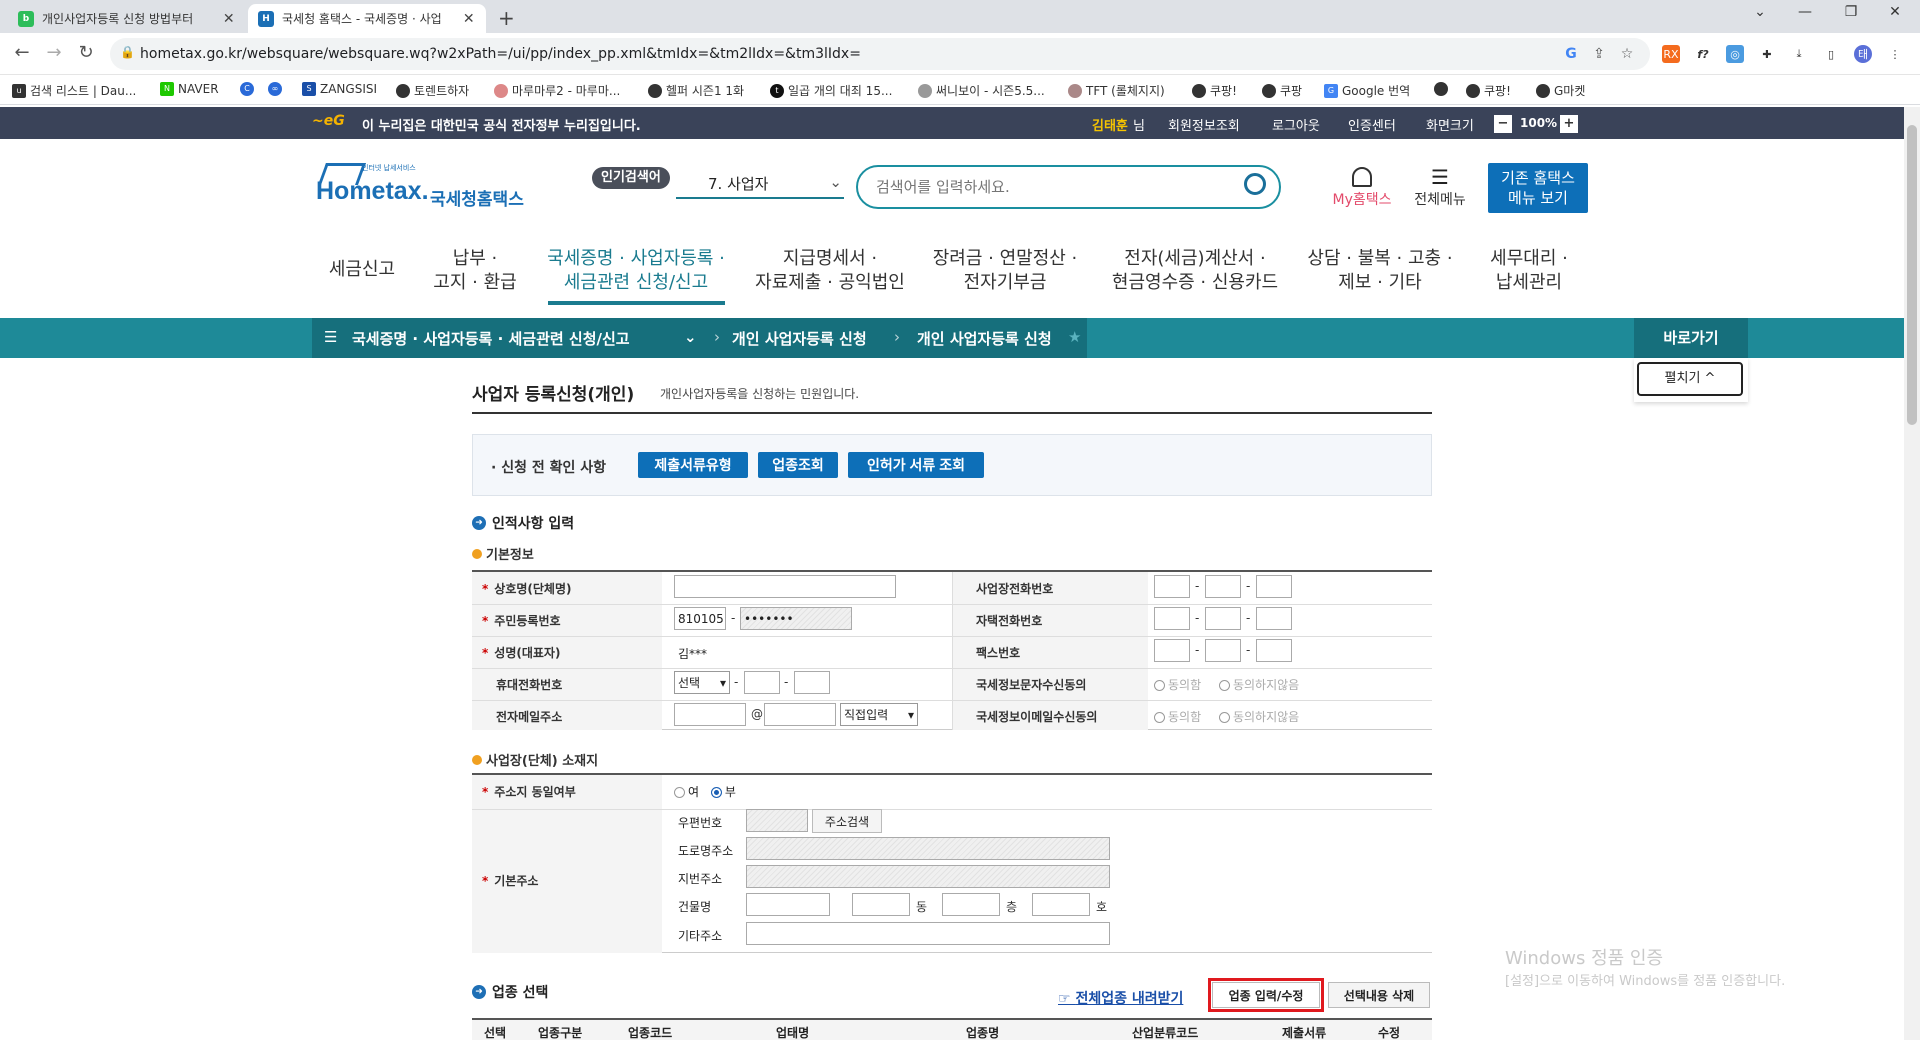 The width and height of the screenshot is (1920, 1041). I want to click on download-icon: ⤓, so click(1799, 54).